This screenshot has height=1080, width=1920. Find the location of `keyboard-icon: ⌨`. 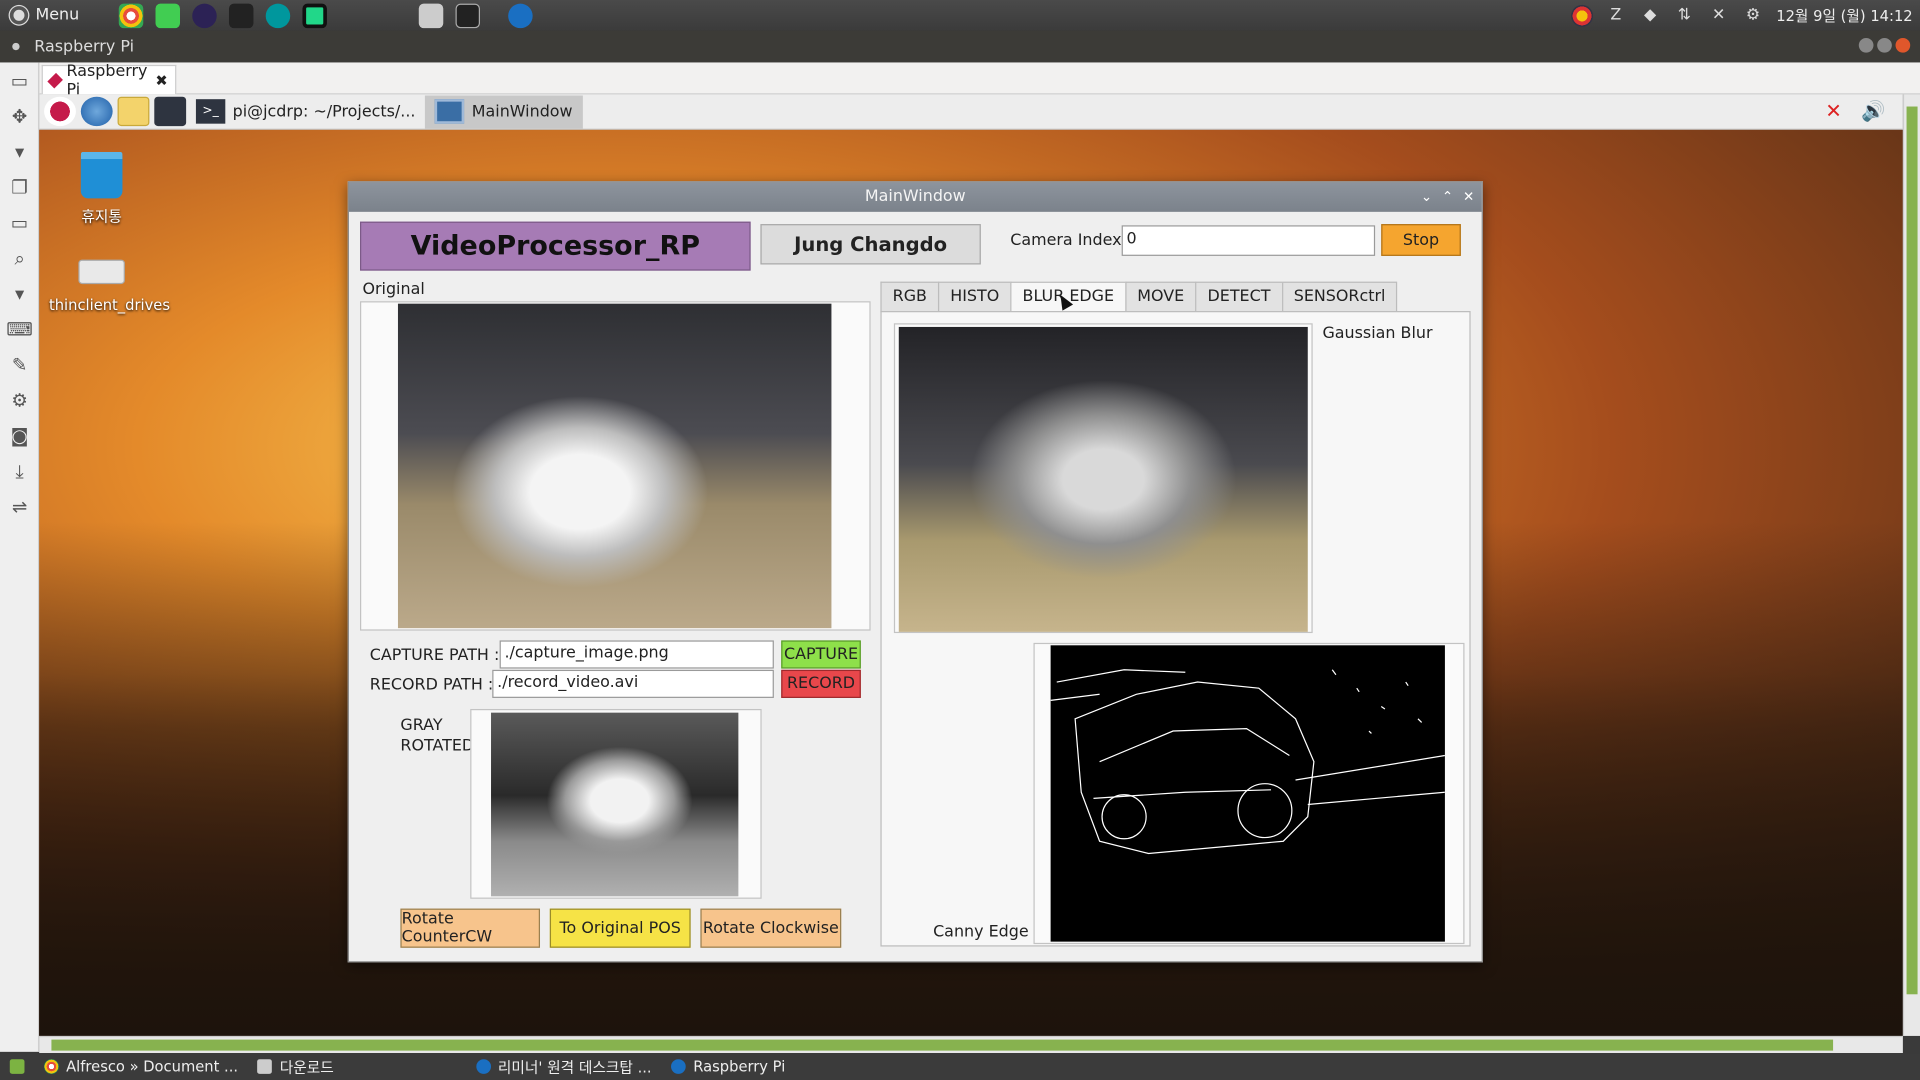

keyboard-icon: ⌨ is located at coordinates (19, 329).